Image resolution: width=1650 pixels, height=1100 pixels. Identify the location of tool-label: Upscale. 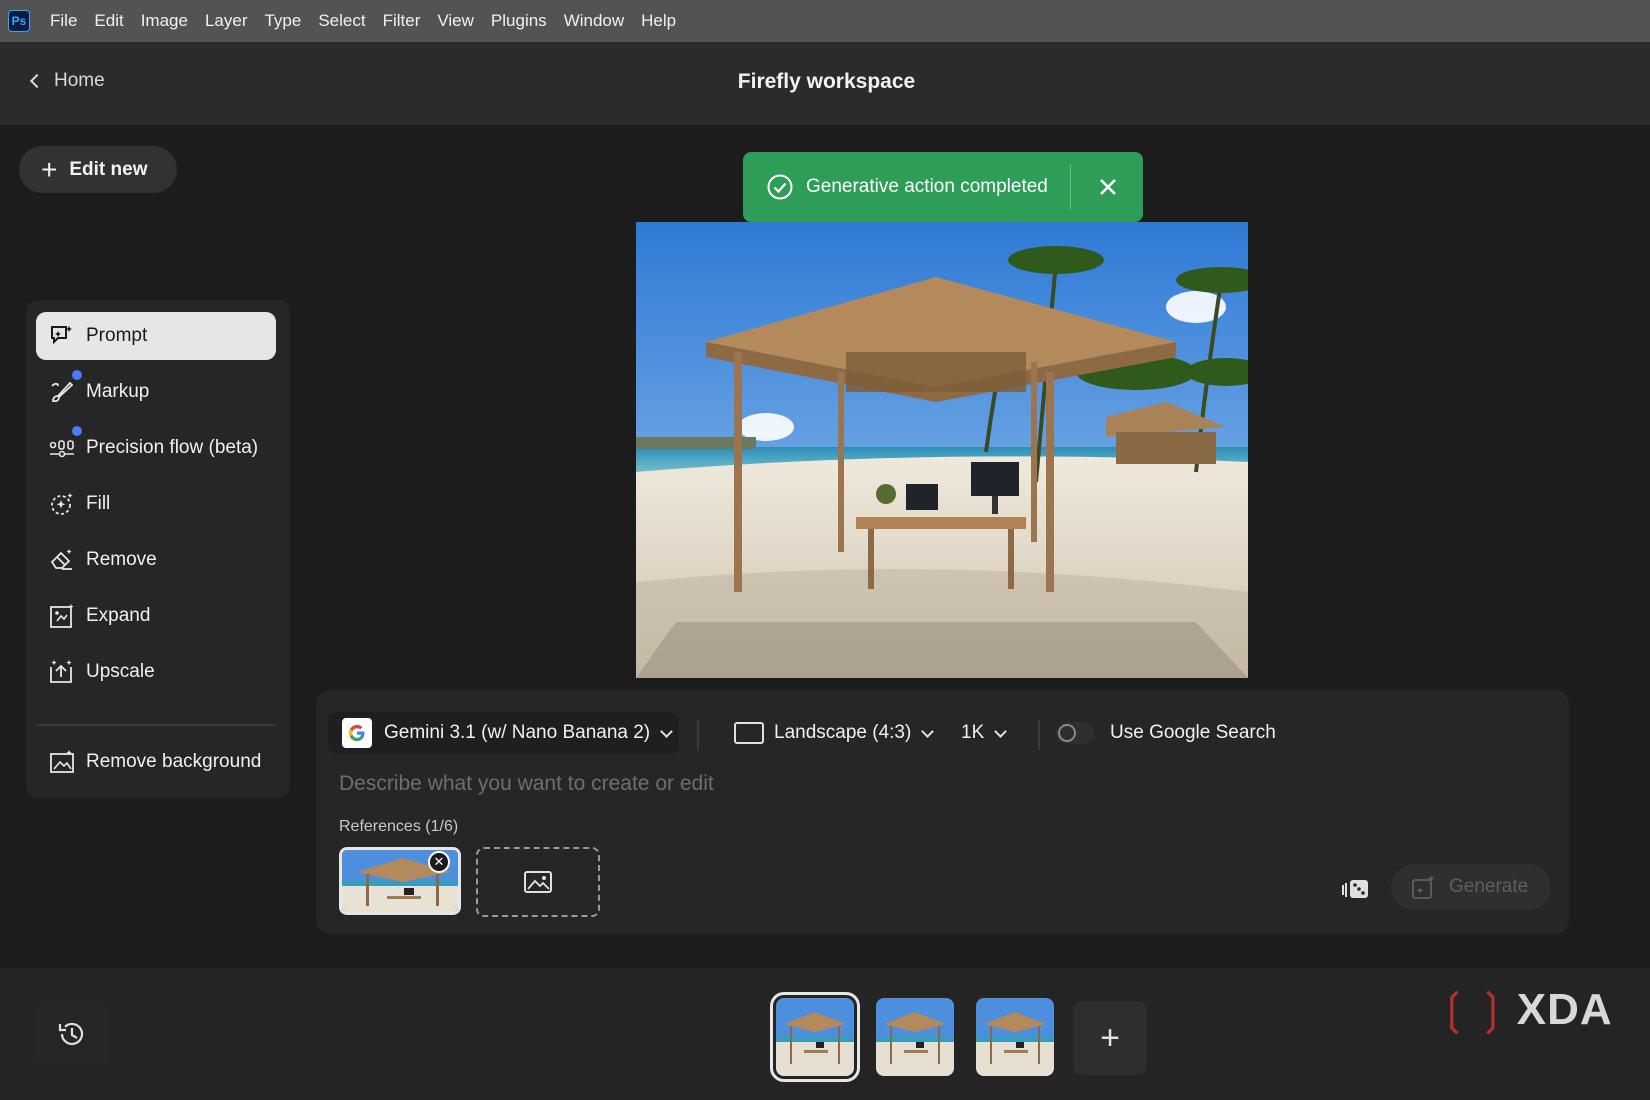
(120, 671).